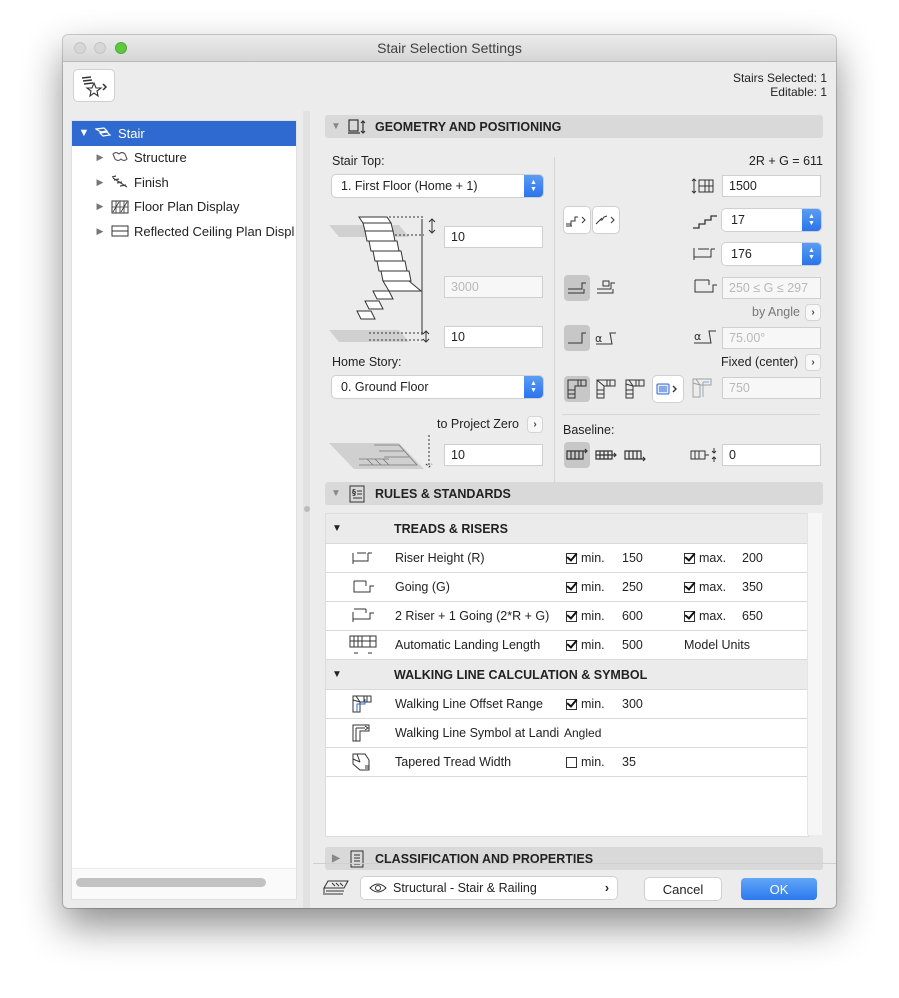  Describe the element at coordinates (567, 675) in the screenshot. I see `rules-group-walking-line: ▼ WALKING LINE CALCULATION & SYMBOL` at that location.